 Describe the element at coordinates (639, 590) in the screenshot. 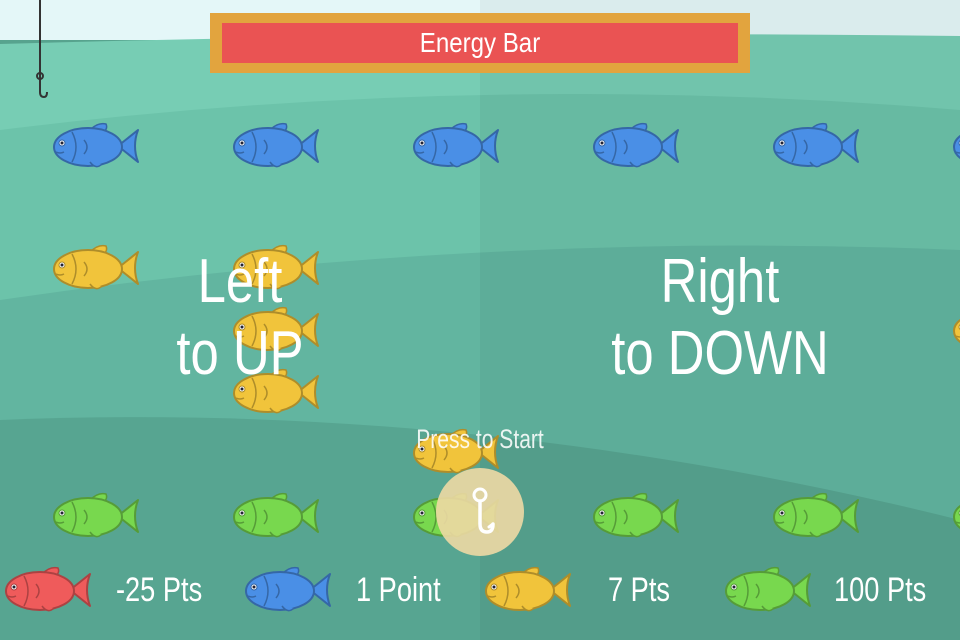

I see `legend-points-label: 7 Pts` at that location.